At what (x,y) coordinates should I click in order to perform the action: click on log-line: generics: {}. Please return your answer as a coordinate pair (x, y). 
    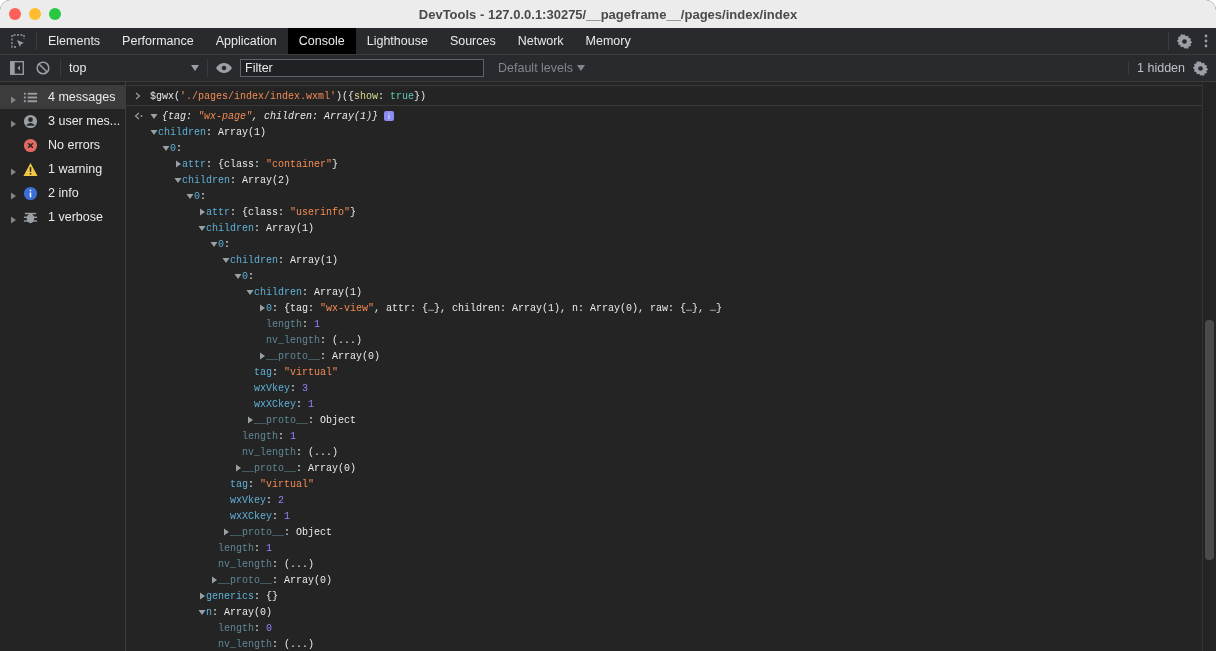
    Looking at the image, I should click on (242, 596).